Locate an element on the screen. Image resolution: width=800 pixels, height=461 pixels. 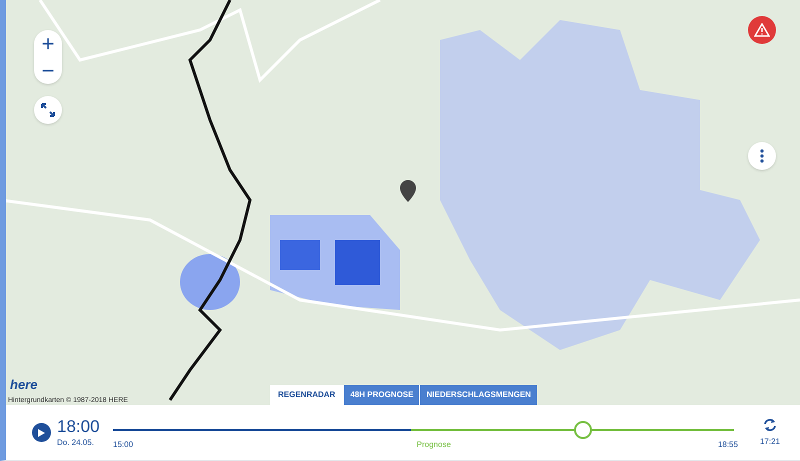
tab: 48H PROGNOSE is located at coordinates (381, 395).